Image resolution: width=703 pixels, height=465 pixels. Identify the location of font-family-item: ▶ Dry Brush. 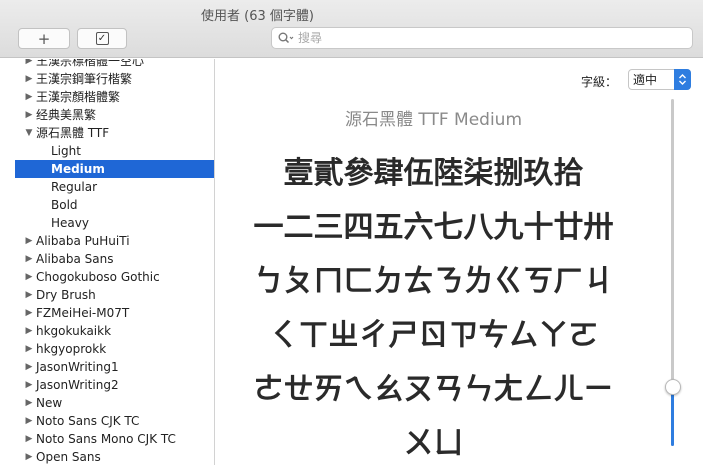
(114, 295).